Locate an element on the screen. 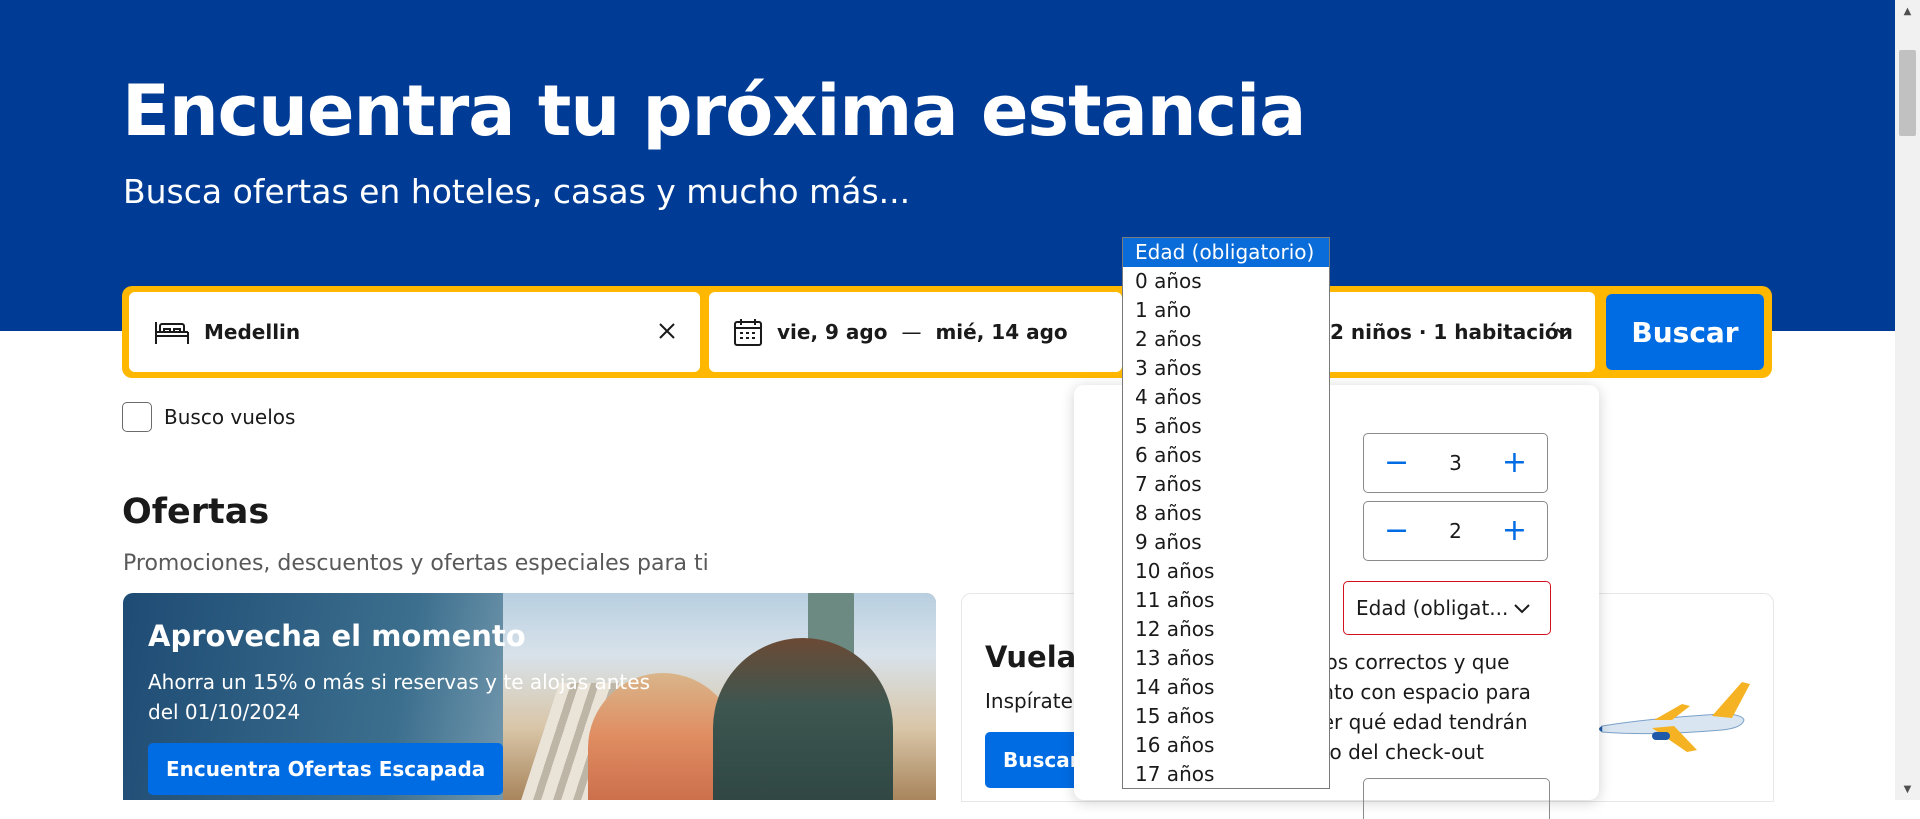 This screenshot has height=819, width=1920. flights-card-title: Vuela is located at coordinates (1031, 657).